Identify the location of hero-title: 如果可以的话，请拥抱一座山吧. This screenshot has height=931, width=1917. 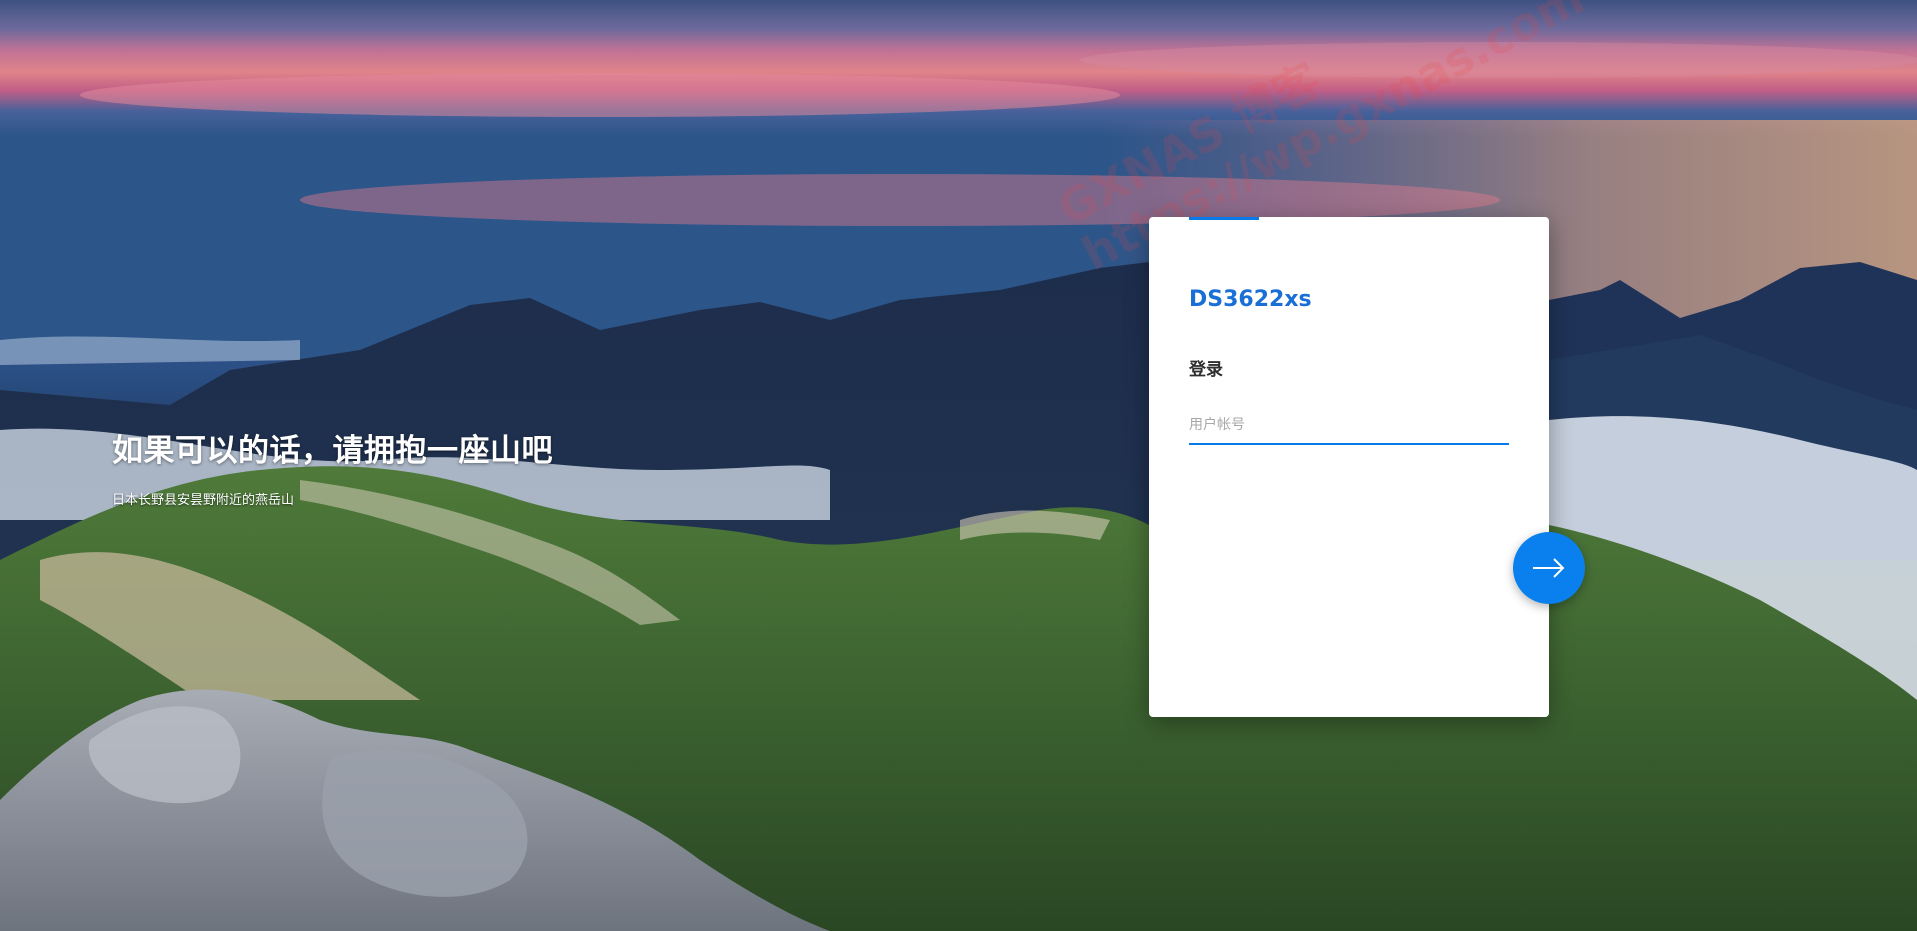
(332, 451).